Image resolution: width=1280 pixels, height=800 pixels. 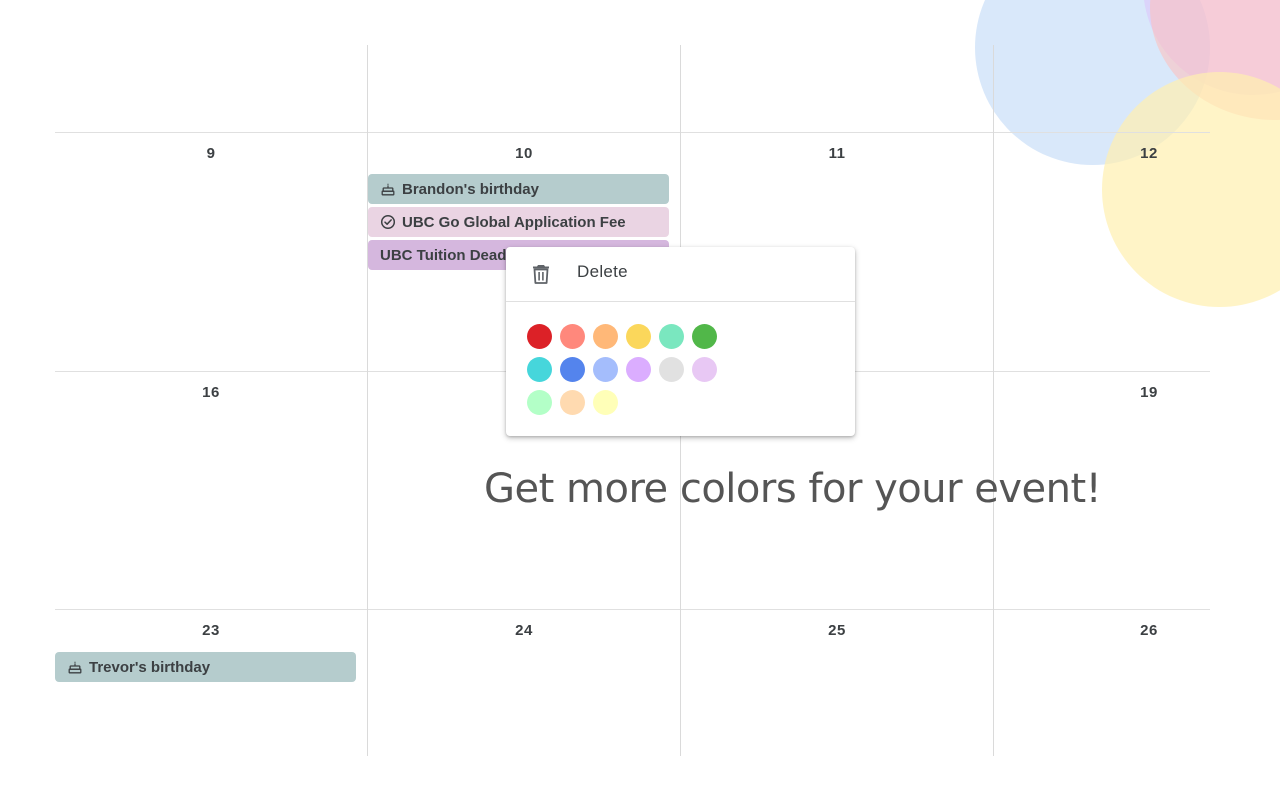 What do you see at coordinates (680, 274) in the screenshot?
I see `delete-menu-item: Delete` at bounding box center [680, 274].